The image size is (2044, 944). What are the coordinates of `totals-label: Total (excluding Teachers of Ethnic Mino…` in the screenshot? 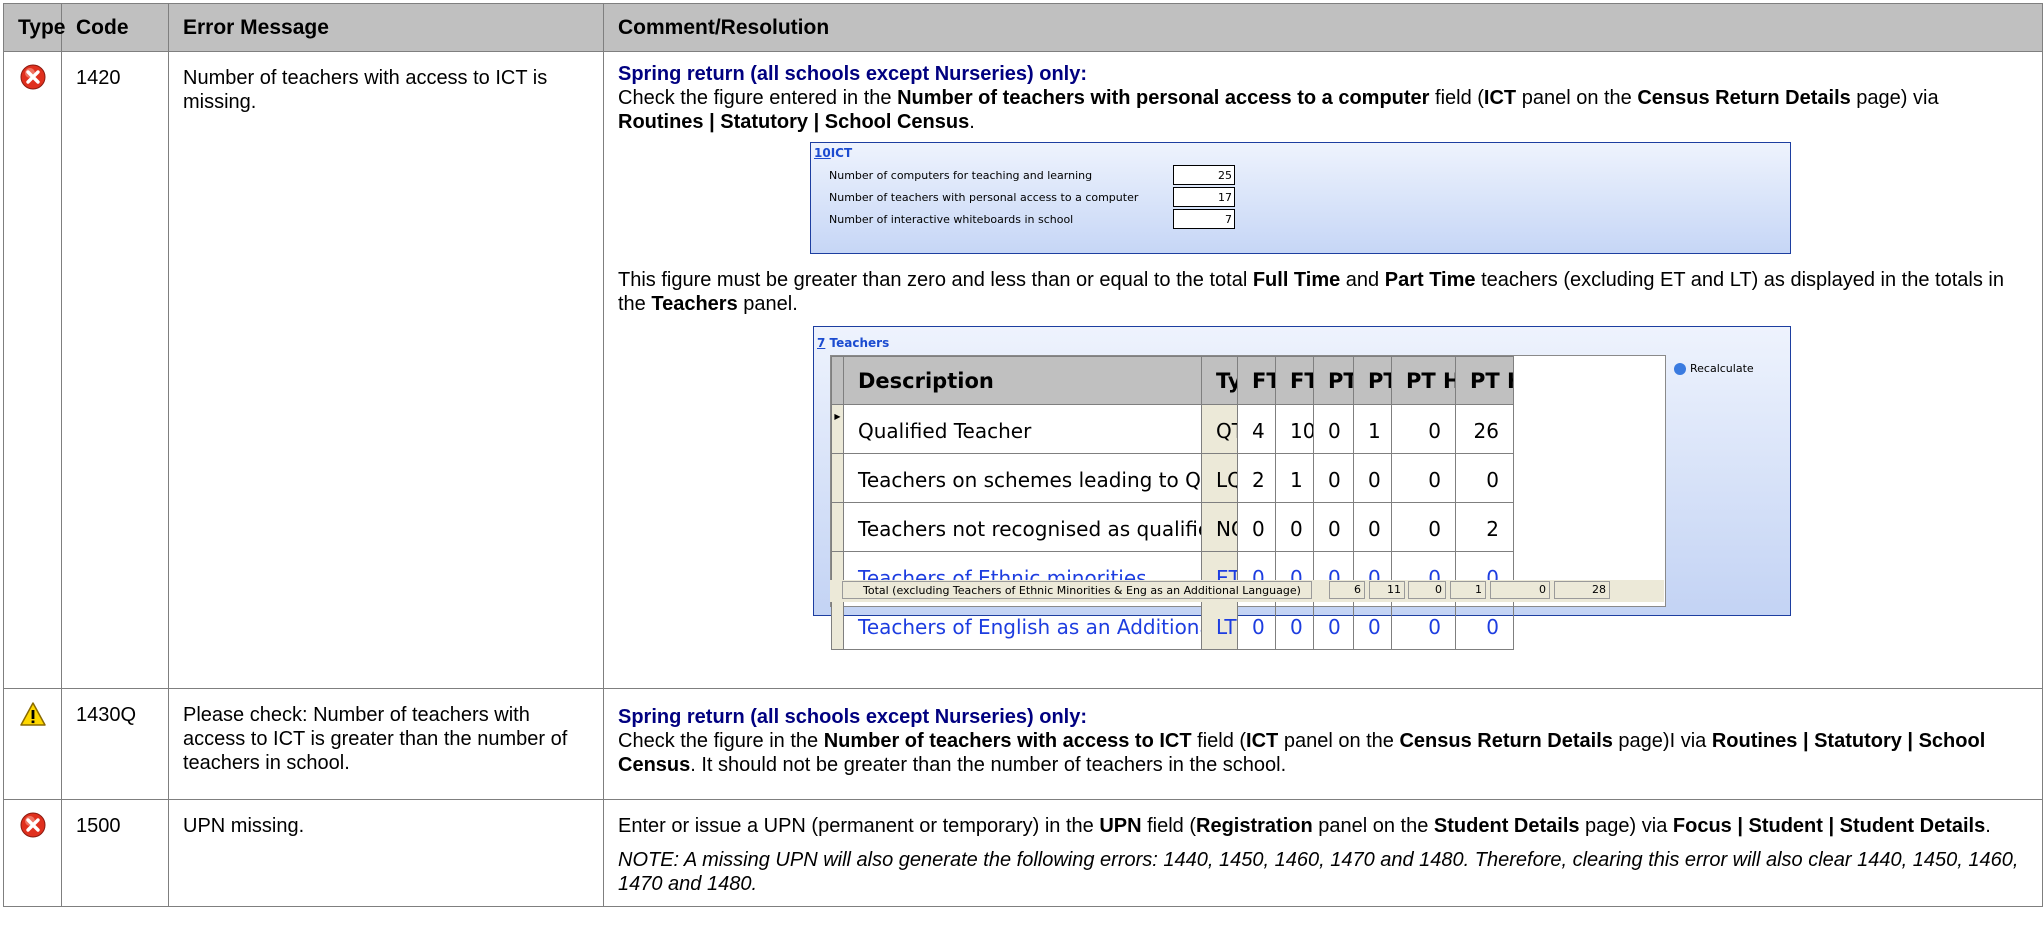 It's located at (1077, 590).